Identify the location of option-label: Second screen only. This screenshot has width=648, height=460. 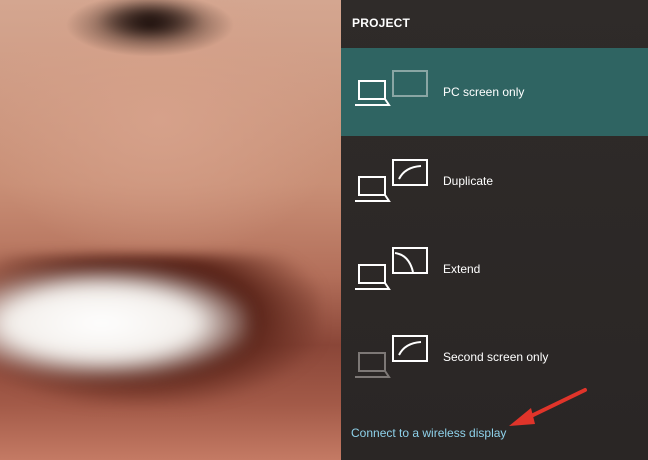
(496, 357).